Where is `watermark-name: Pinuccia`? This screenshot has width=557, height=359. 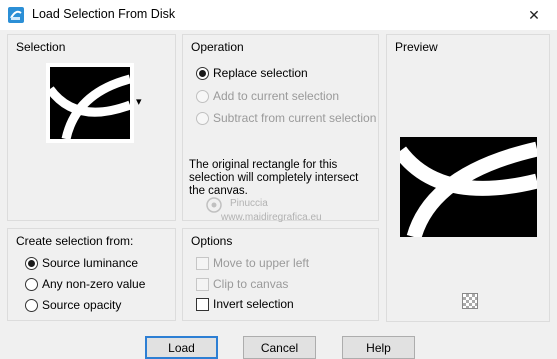
watermark-name: Pinuccia is located at coordinates (249, 203).